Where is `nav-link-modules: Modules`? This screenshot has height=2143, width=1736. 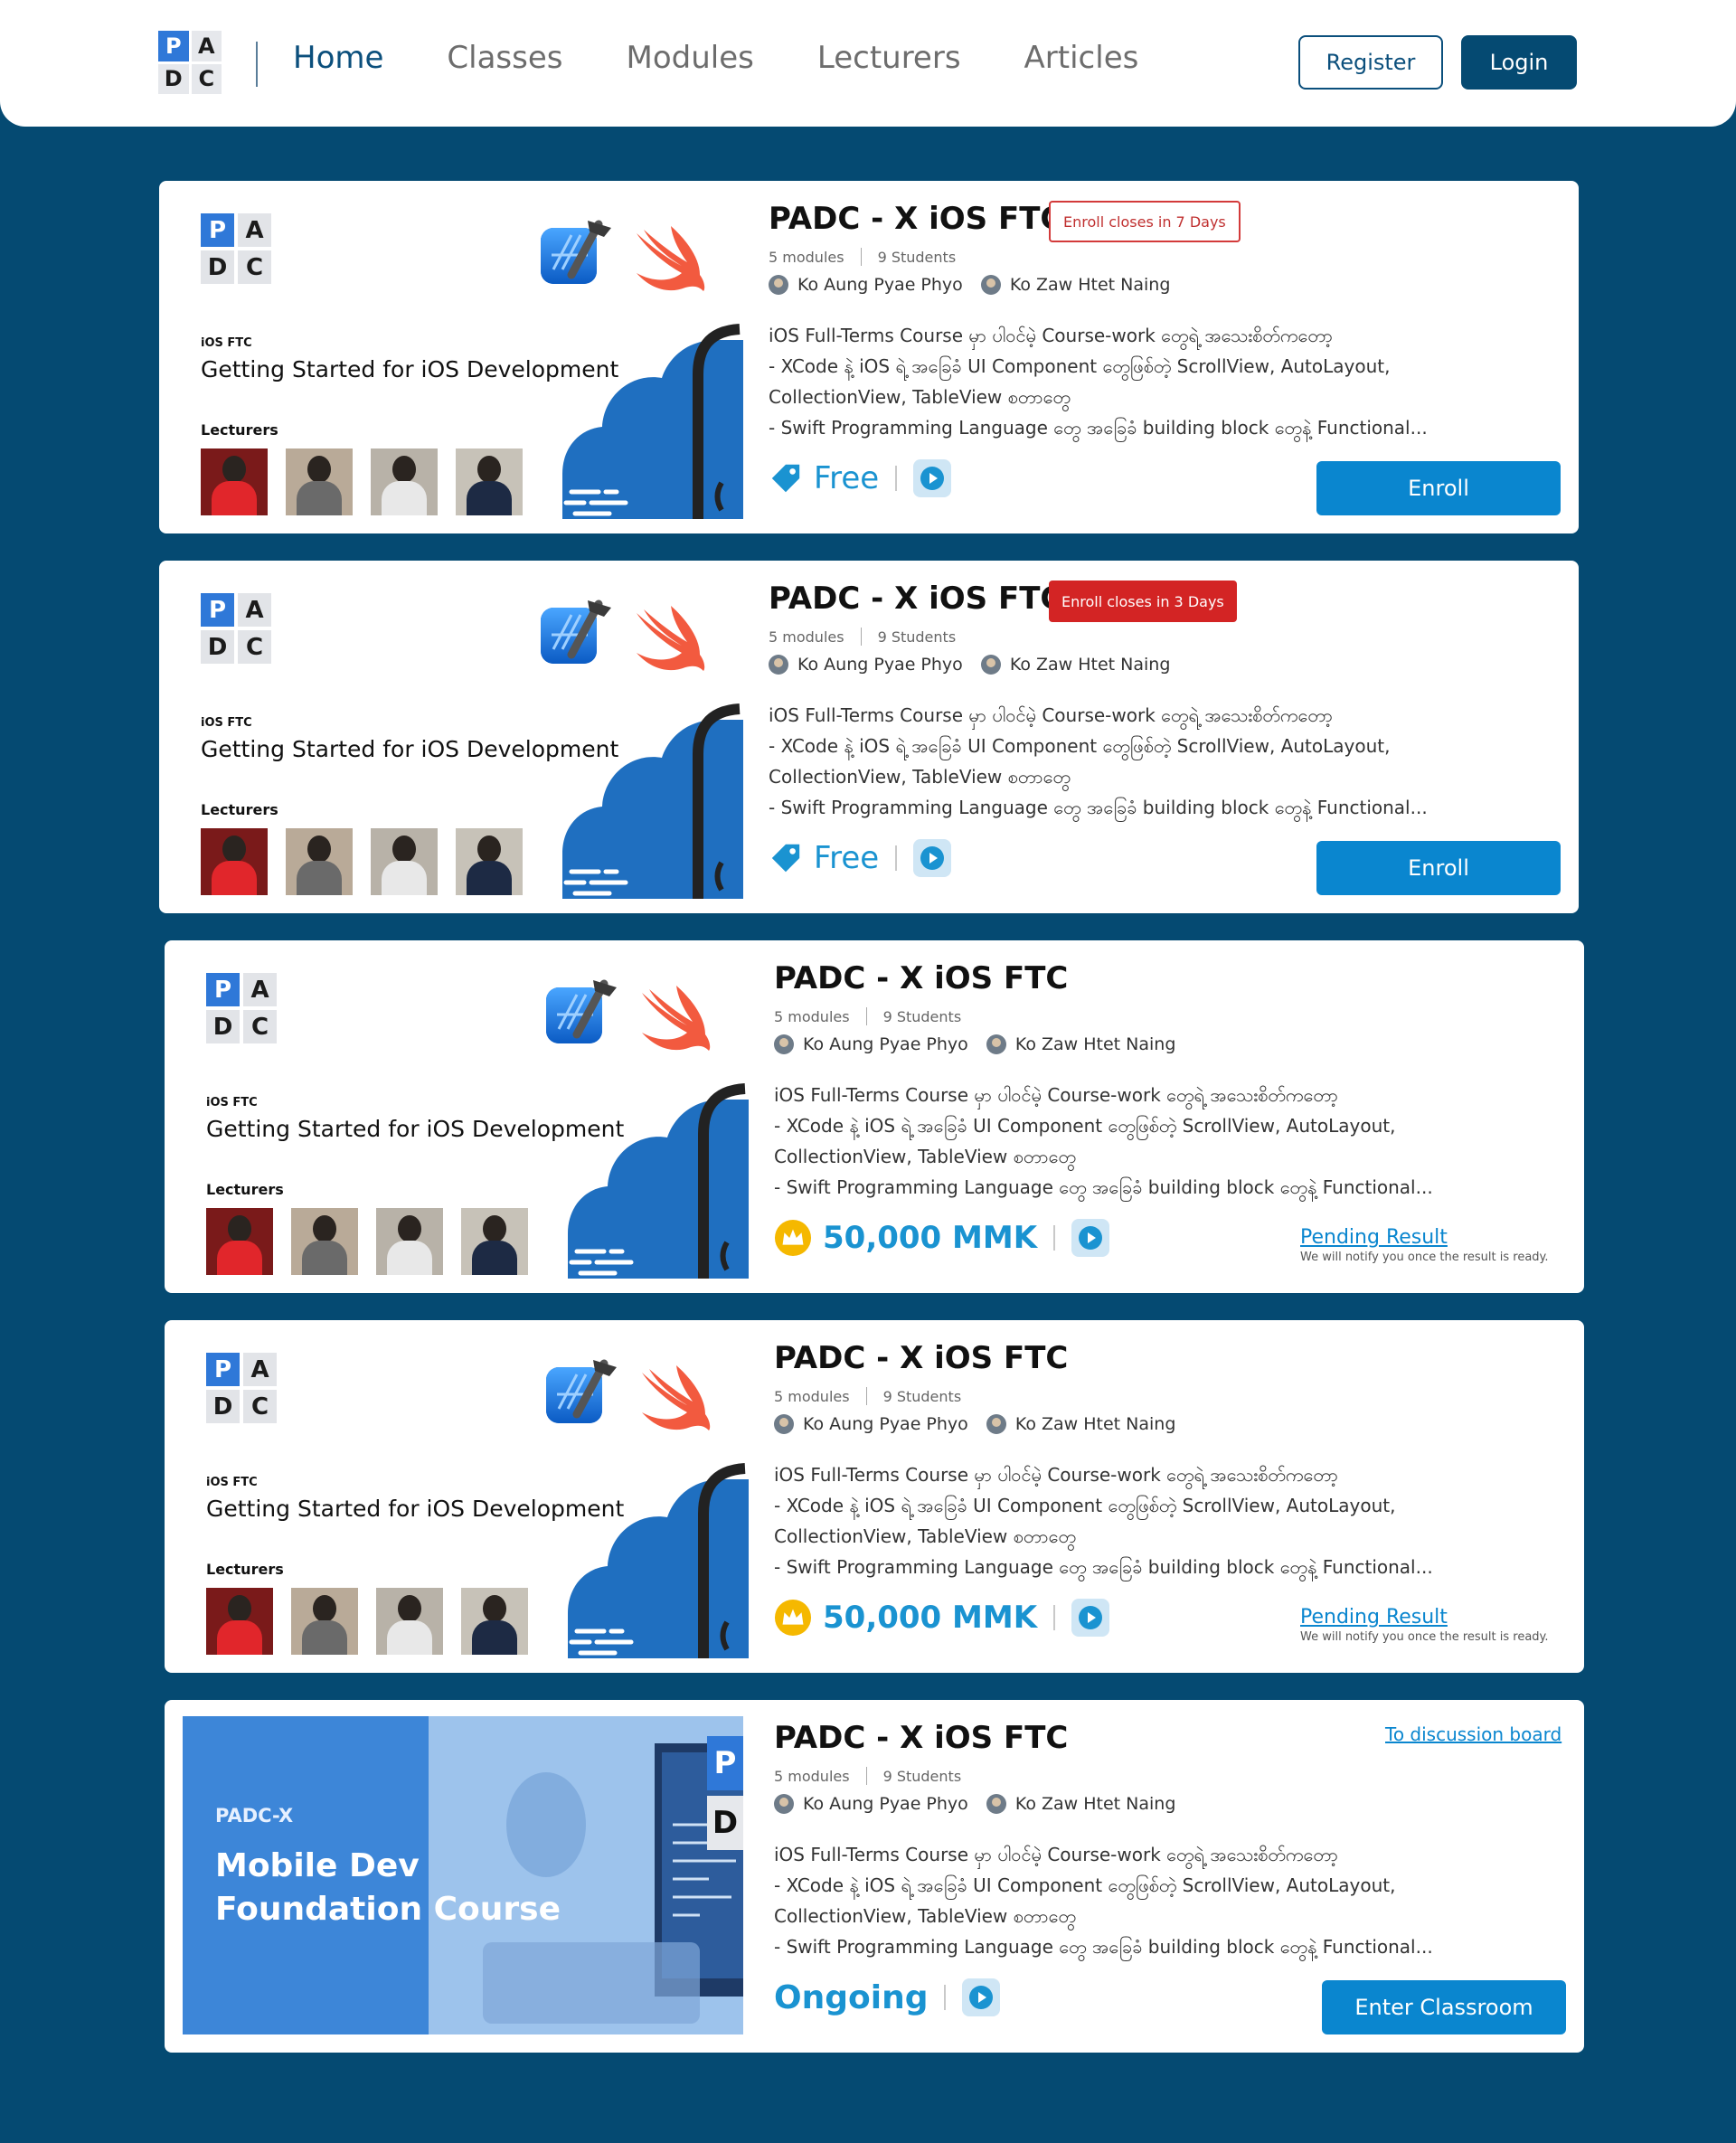 nav-link-modules: Modules is located at coordinates (691, 58).